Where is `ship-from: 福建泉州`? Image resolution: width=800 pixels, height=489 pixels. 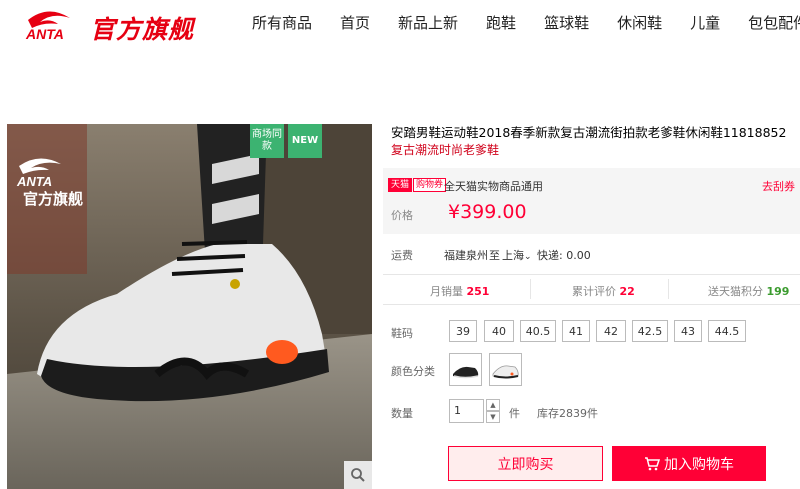
ship-from: 福建泉州 is located at coordinates (466, 255).